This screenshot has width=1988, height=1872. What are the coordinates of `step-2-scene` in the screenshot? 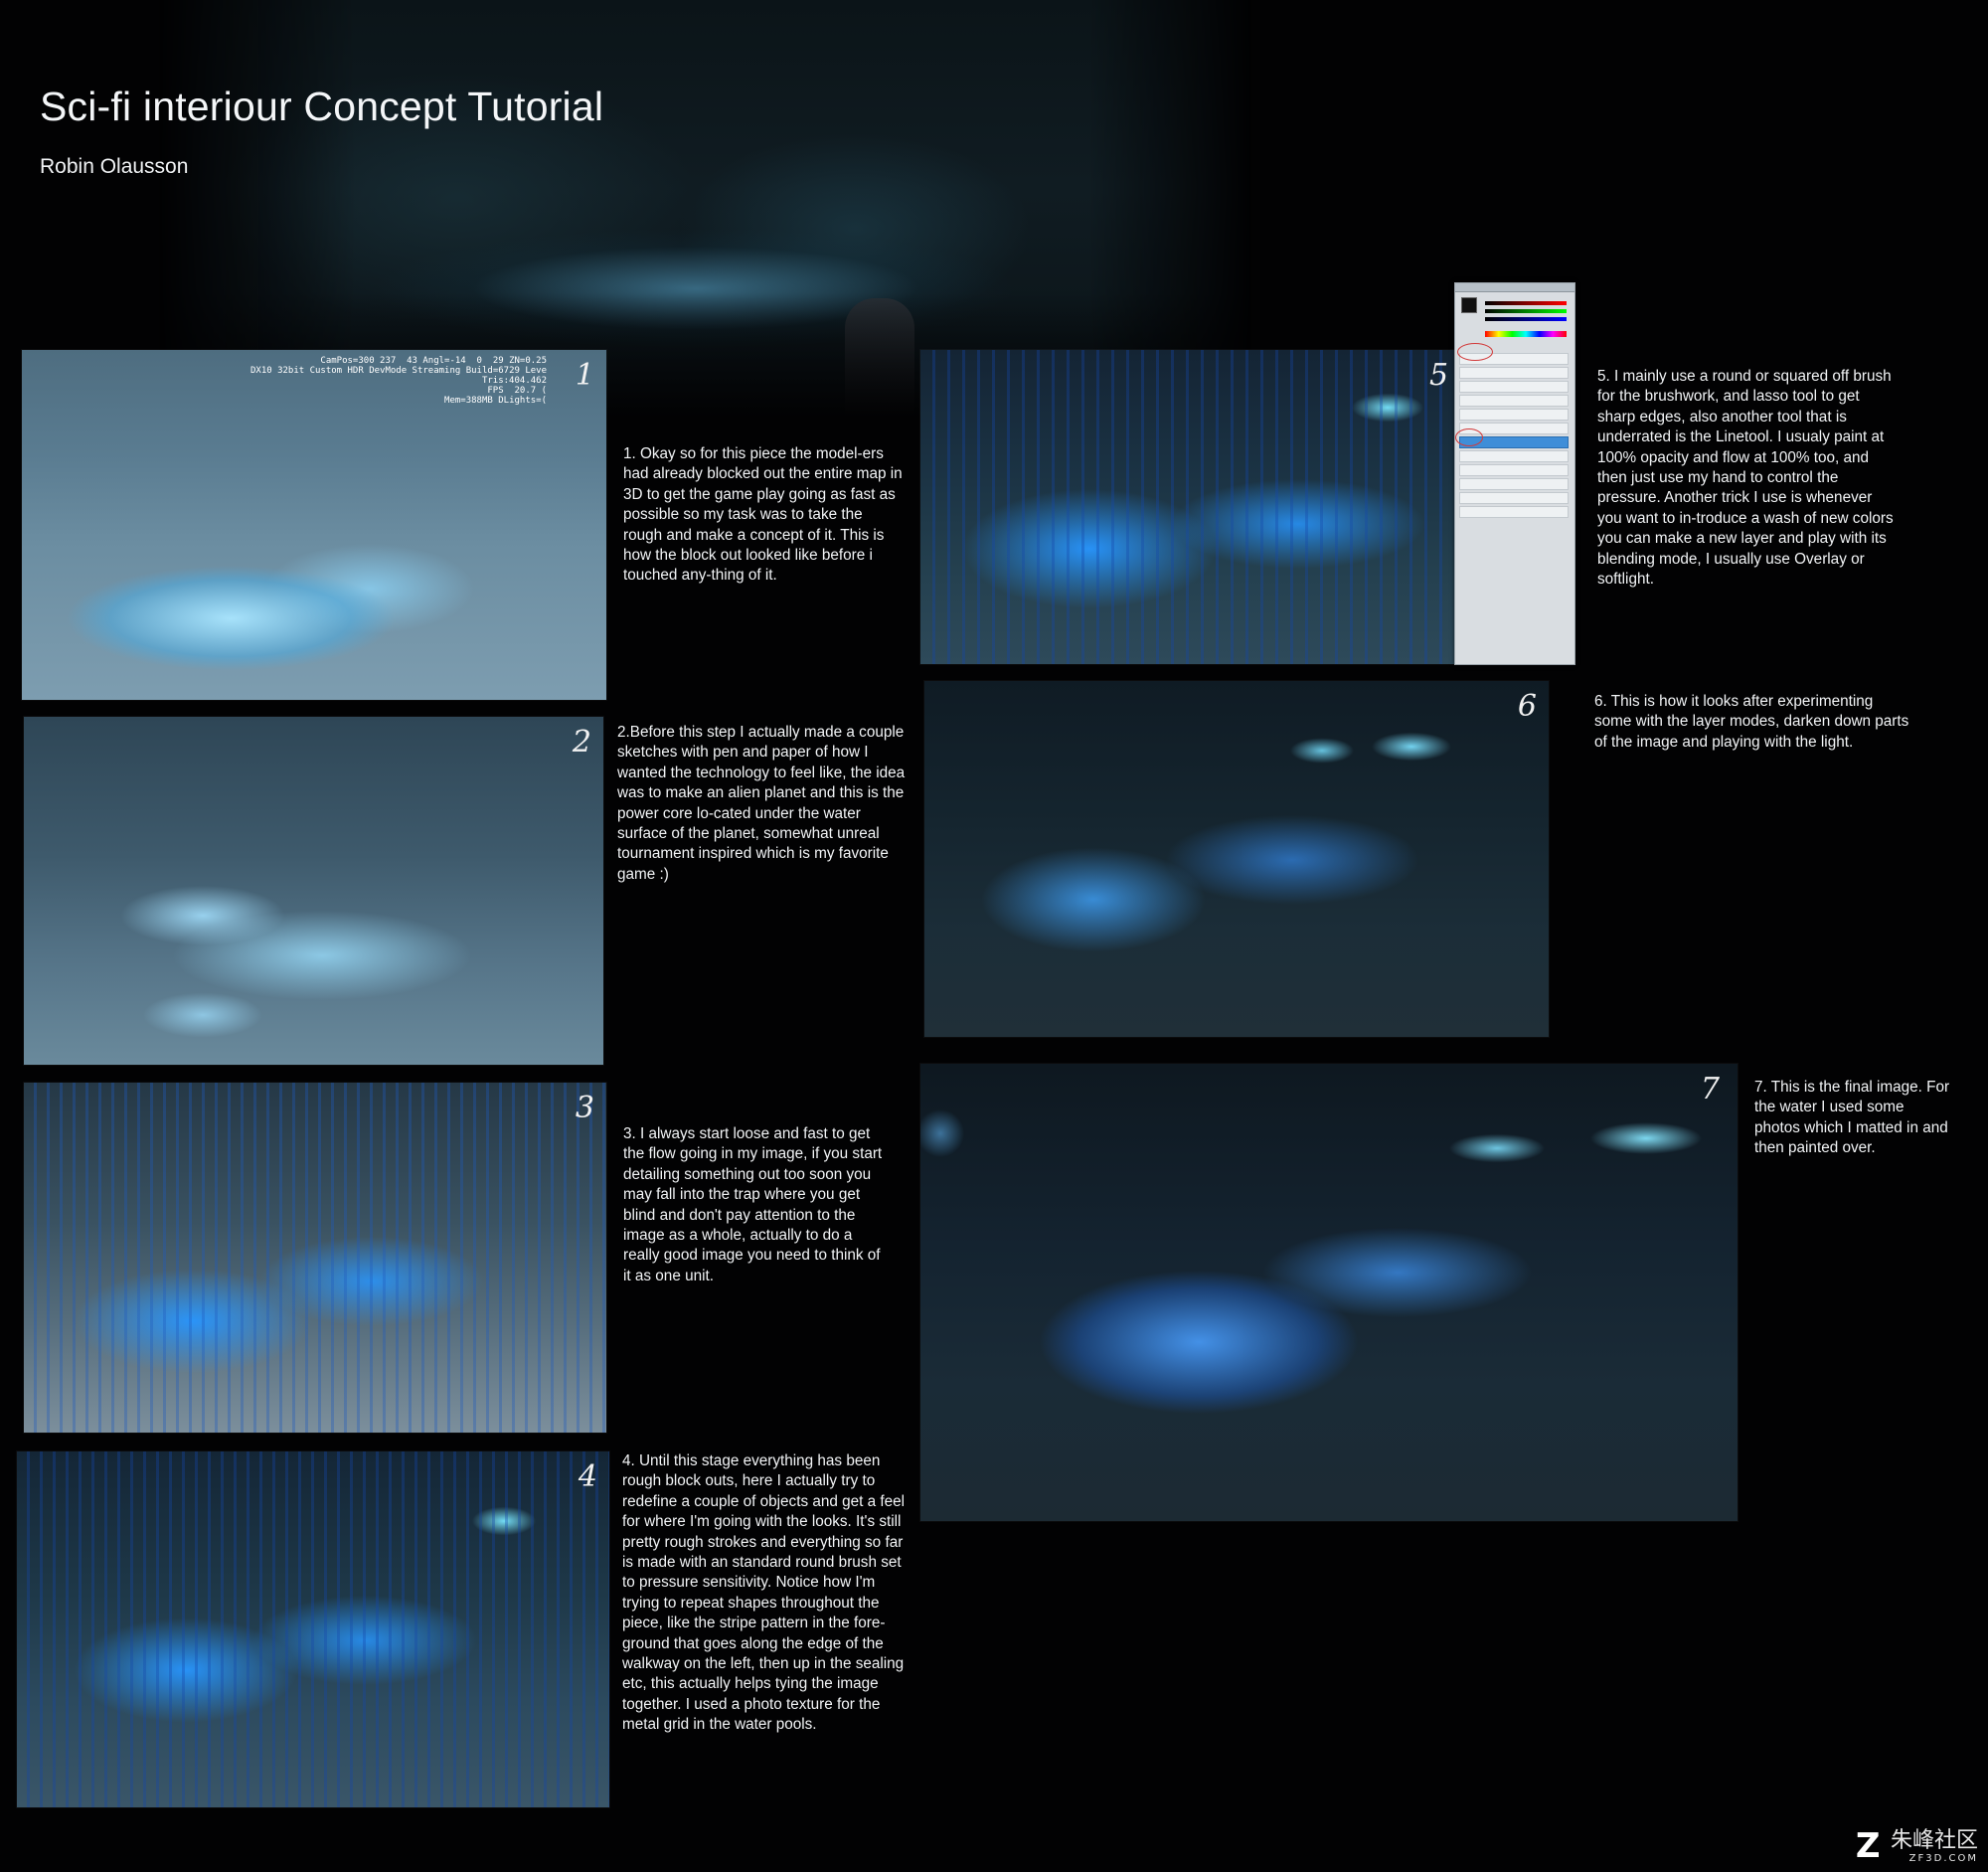 It's located at (313, 891).